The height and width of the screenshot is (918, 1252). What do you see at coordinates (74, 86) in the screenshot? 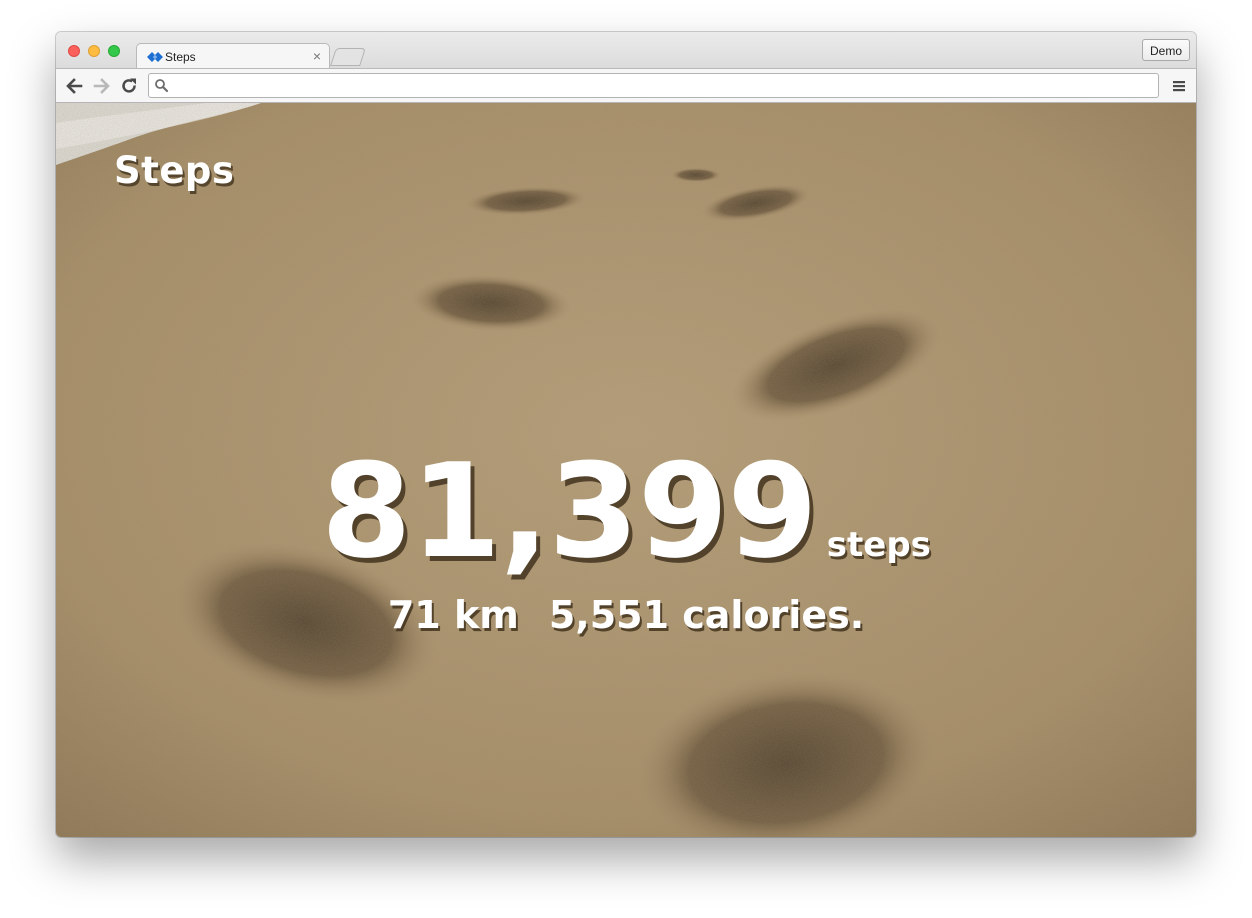
I see `back-arrow-icon` at bounding box center [74, 86].